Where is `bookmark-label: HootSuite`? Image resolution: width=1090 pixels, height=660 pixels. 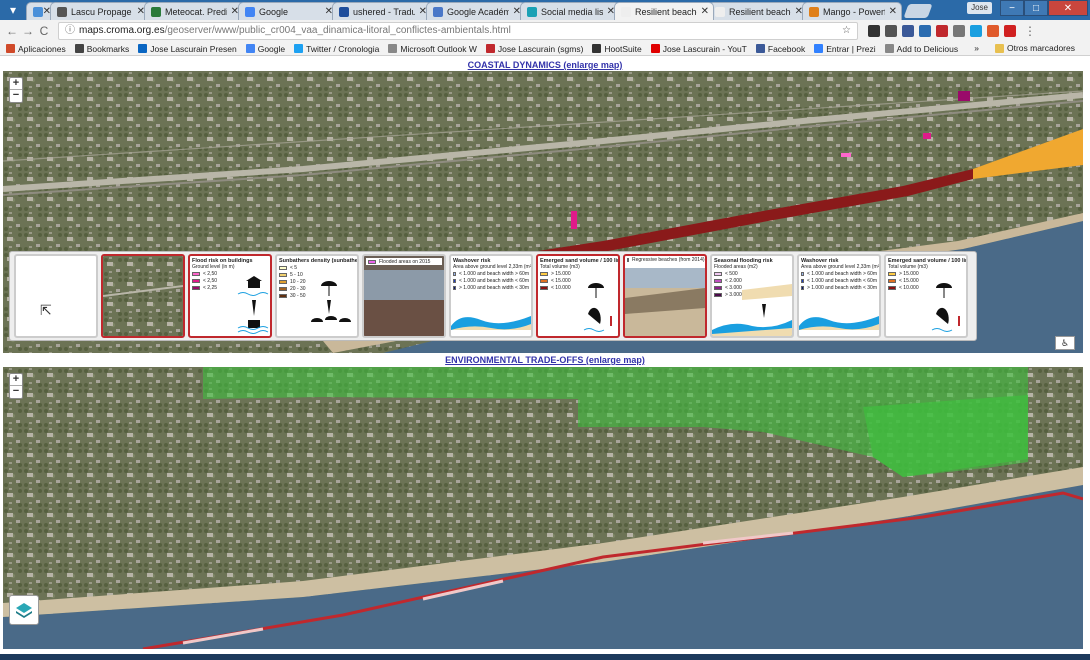 bookmark-label: HootSuite is located at coordinates (623, 48).